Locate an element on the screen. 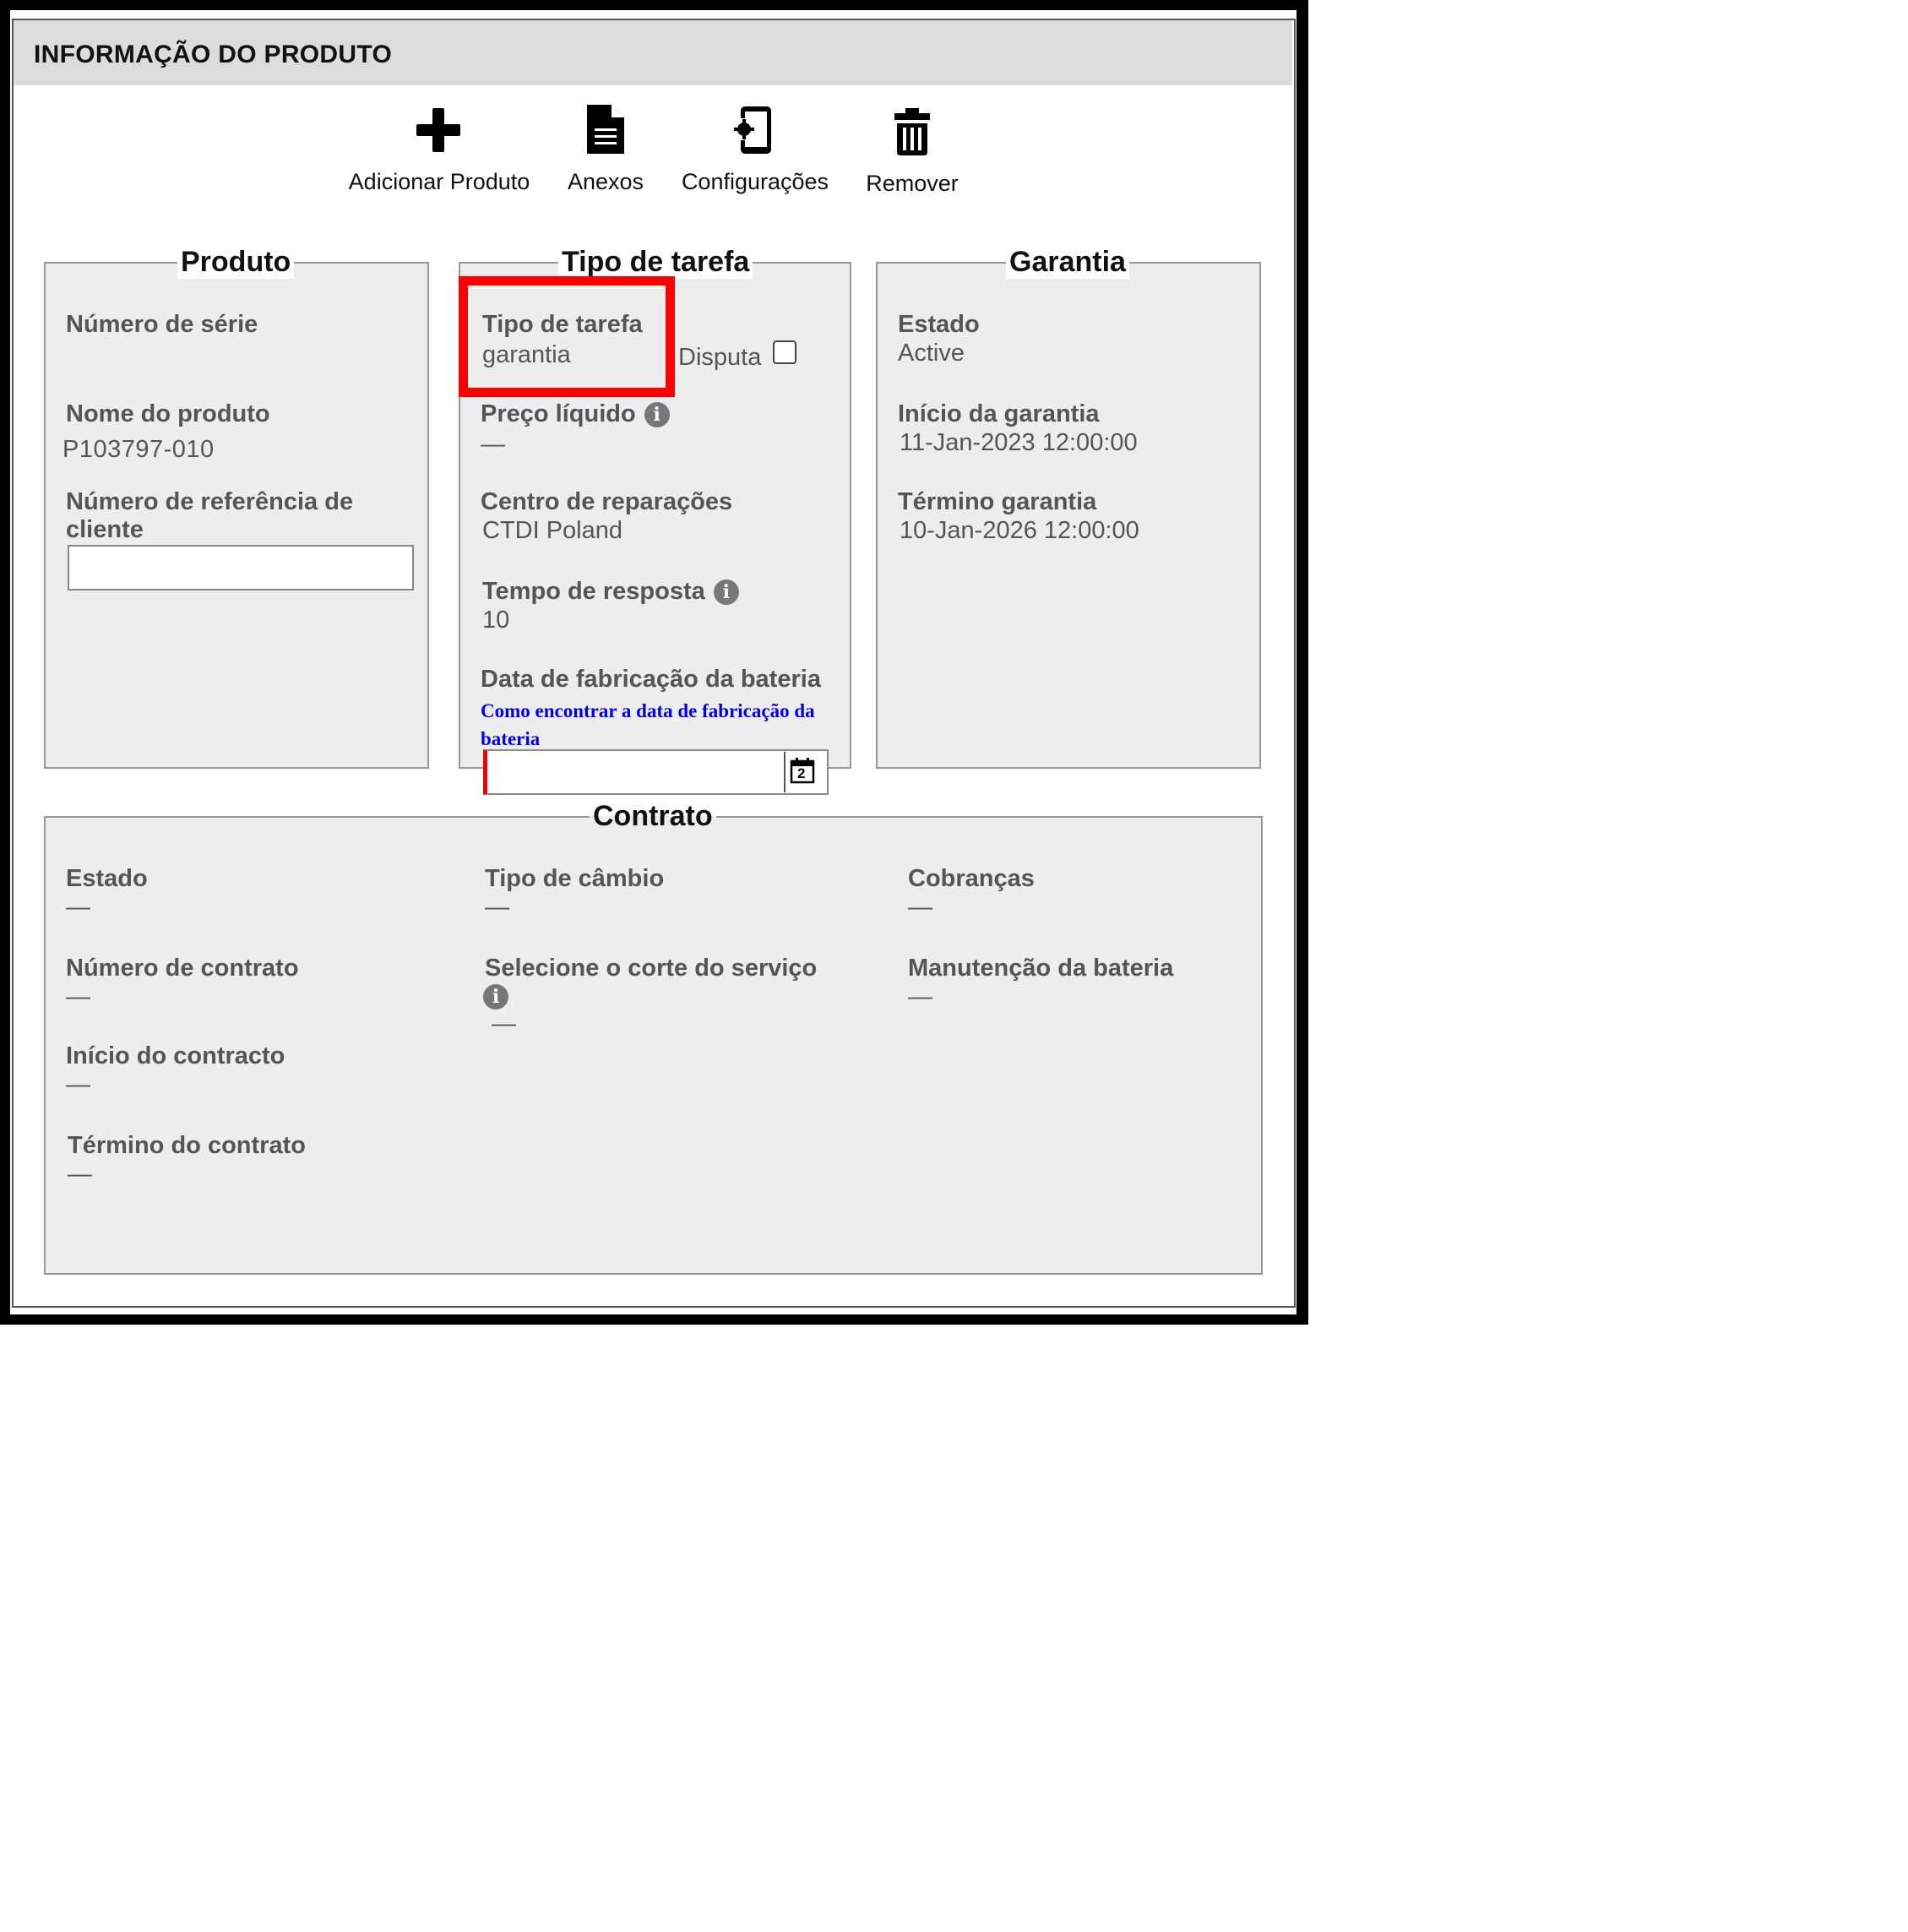  garantia-legend: Garantia is located at coordinates (1067, 262).